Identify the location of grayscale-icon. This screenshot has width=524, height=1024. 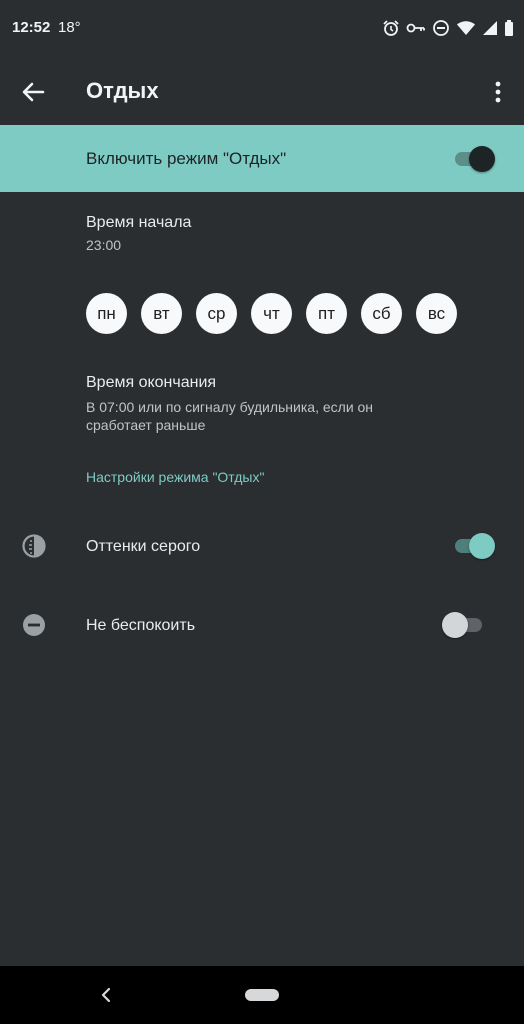
(34, 546).